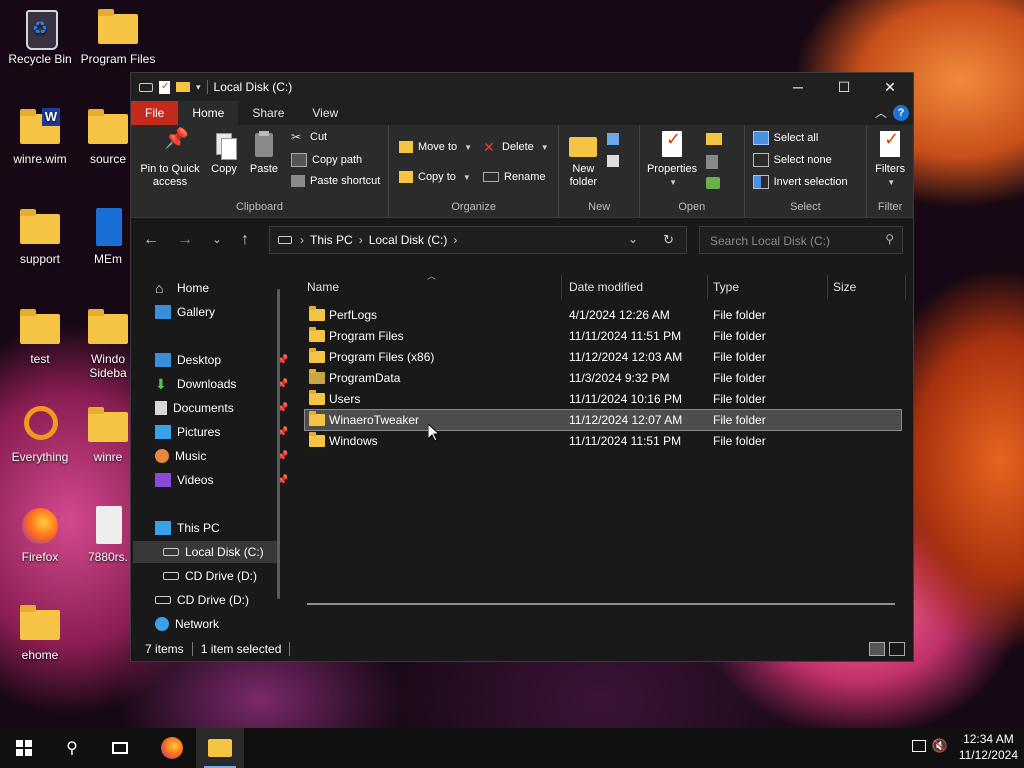  Describe the element at coordinates (613, 139) in the screenshot. I see `new-item-icon` at that location.